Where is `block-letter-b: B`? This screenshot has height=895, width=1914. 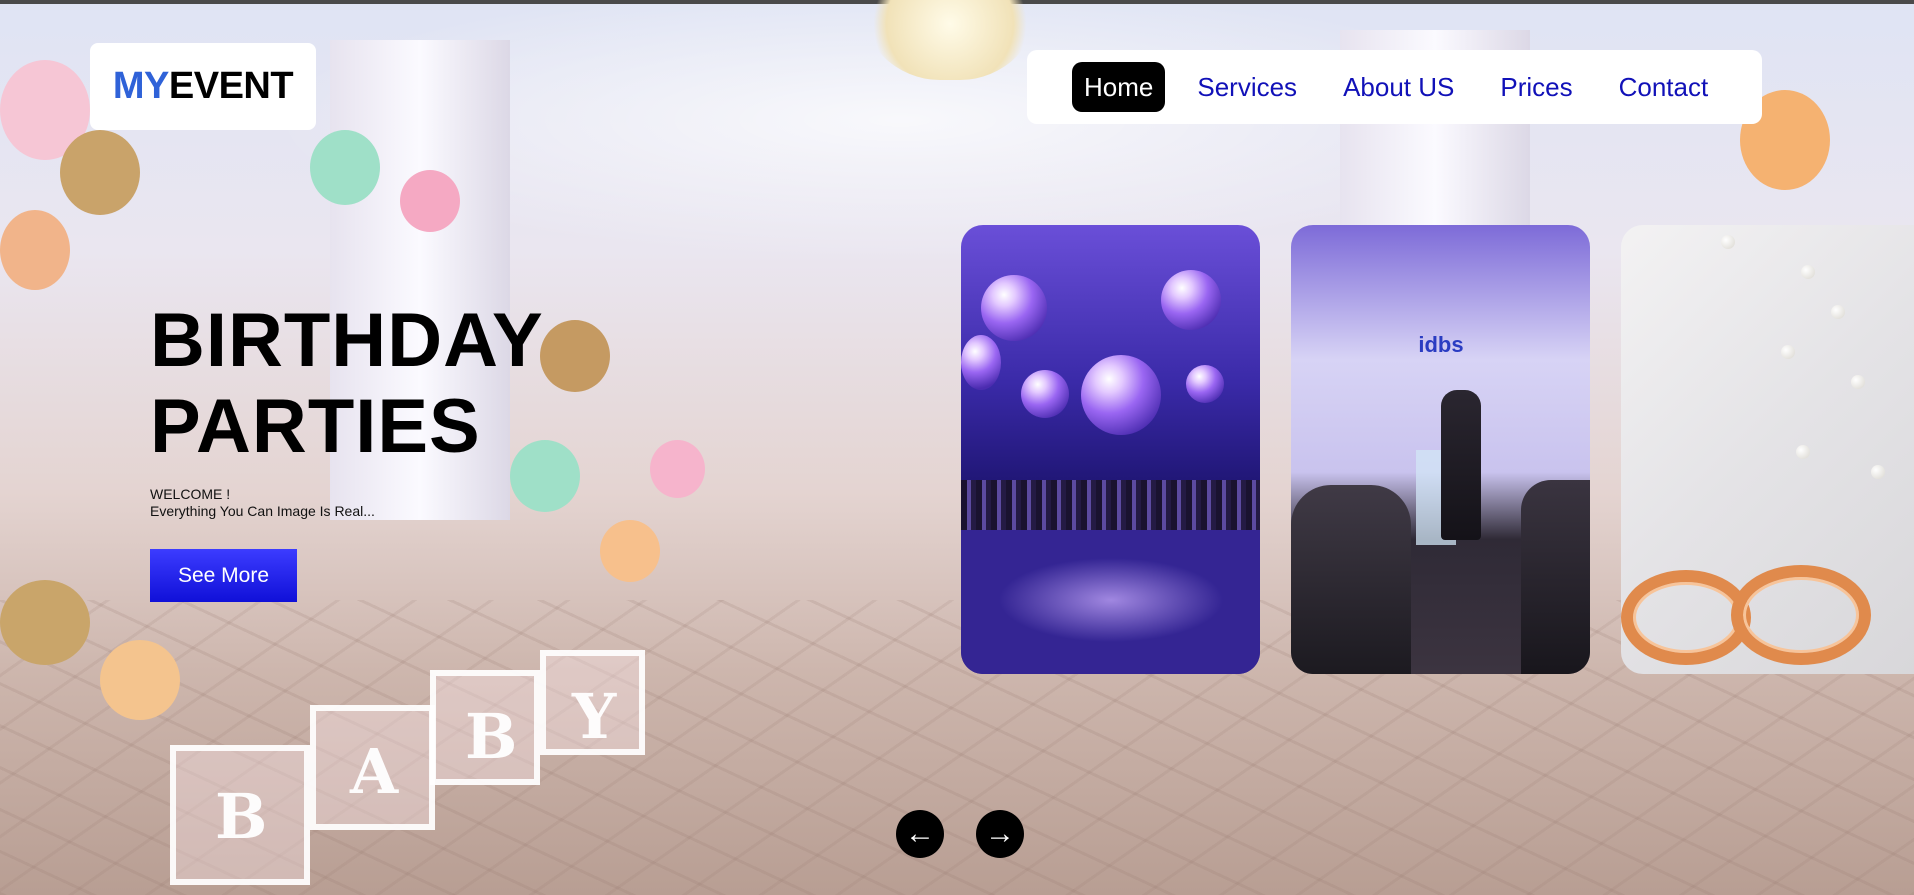
block-letter-b: B is located at coordinates (241, 816).